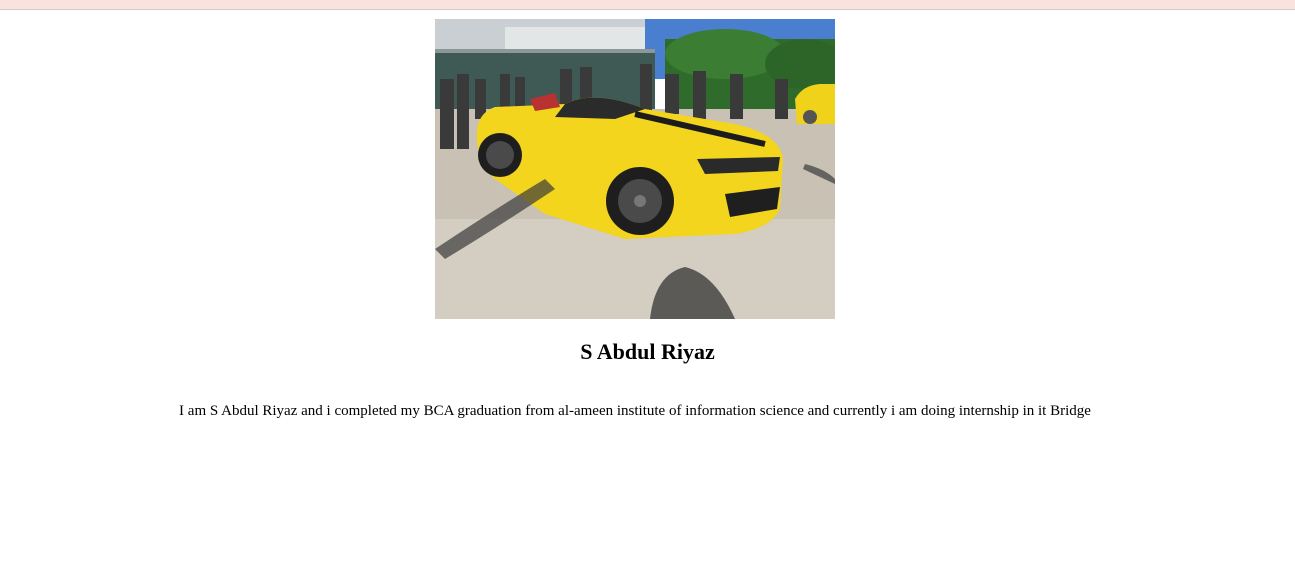 Image resolution: width=1295 pixels, height=568 pixels. Describe the element at coordinates (647, 351) in the screenshot. I see `profile-name: S Abdul Riyaz` at that location.